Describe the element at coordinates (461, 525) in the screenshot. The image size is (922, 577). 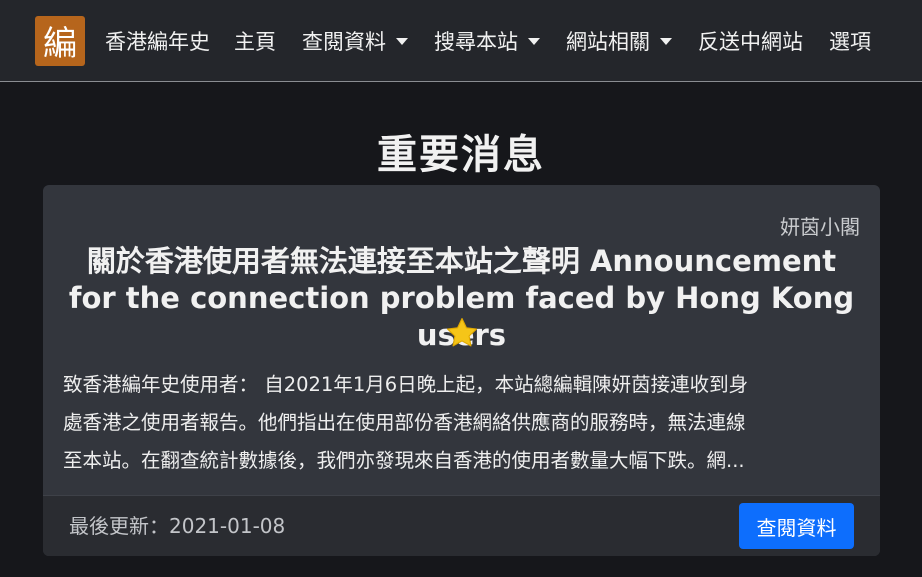
I see `card-footer: 最後更新：2021-01-08 查閱資料` at that location.